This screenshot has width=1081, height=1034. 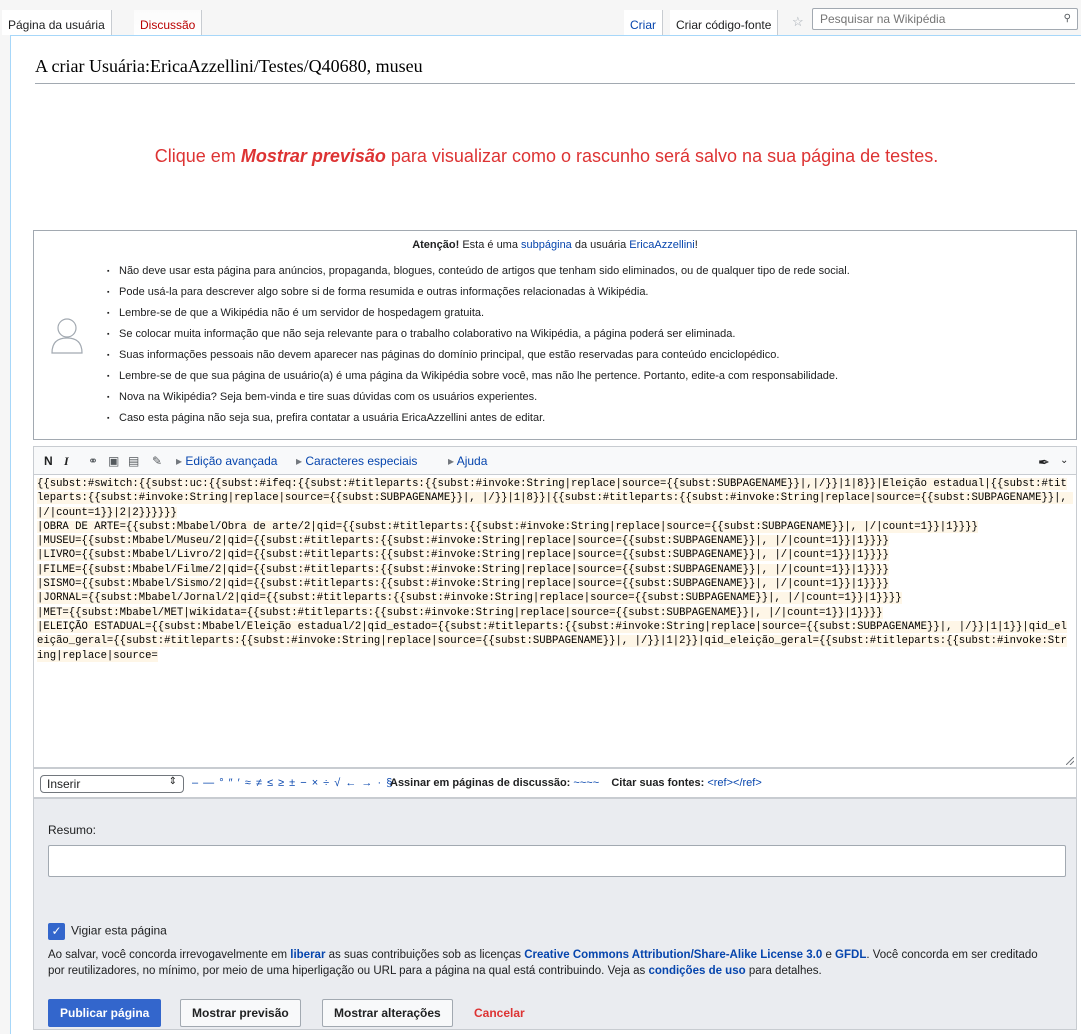 I want to click on license-link-release: liberar, so click(x=307, y=955).